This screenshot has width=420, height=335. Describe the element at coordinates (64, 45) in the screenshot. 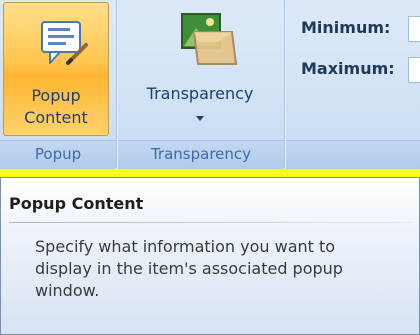

I see `popup-content-icon` at that location.